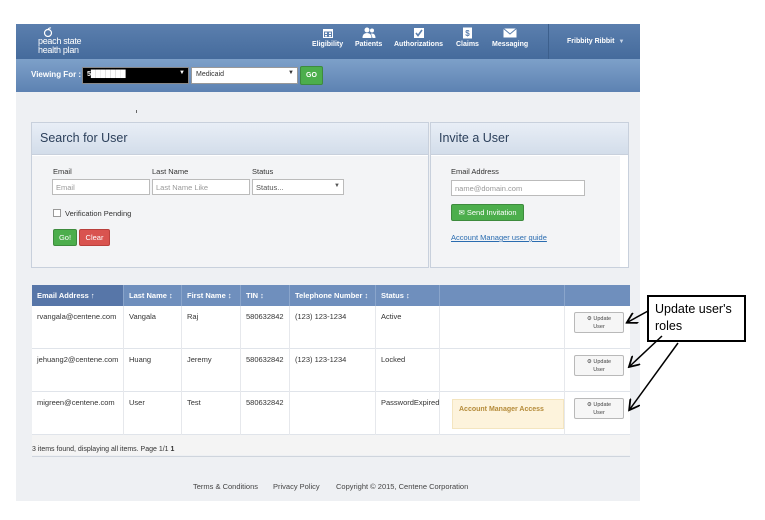 This screenshot has height=520, width=765. Describe the element at coordinates (638, 316) in the screenshot. I see `arrow-row1` at that location.